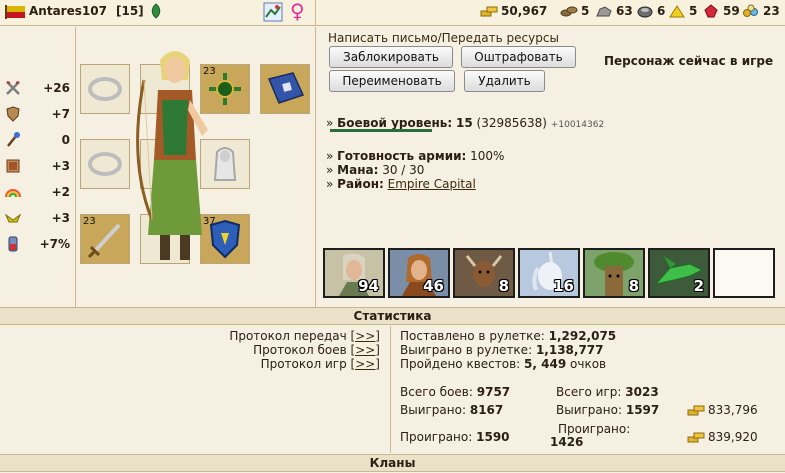 Image resolution: width=785 pixels, height=473 pixels. I want to click on gold-lost: 839,920, so click(722, 437).